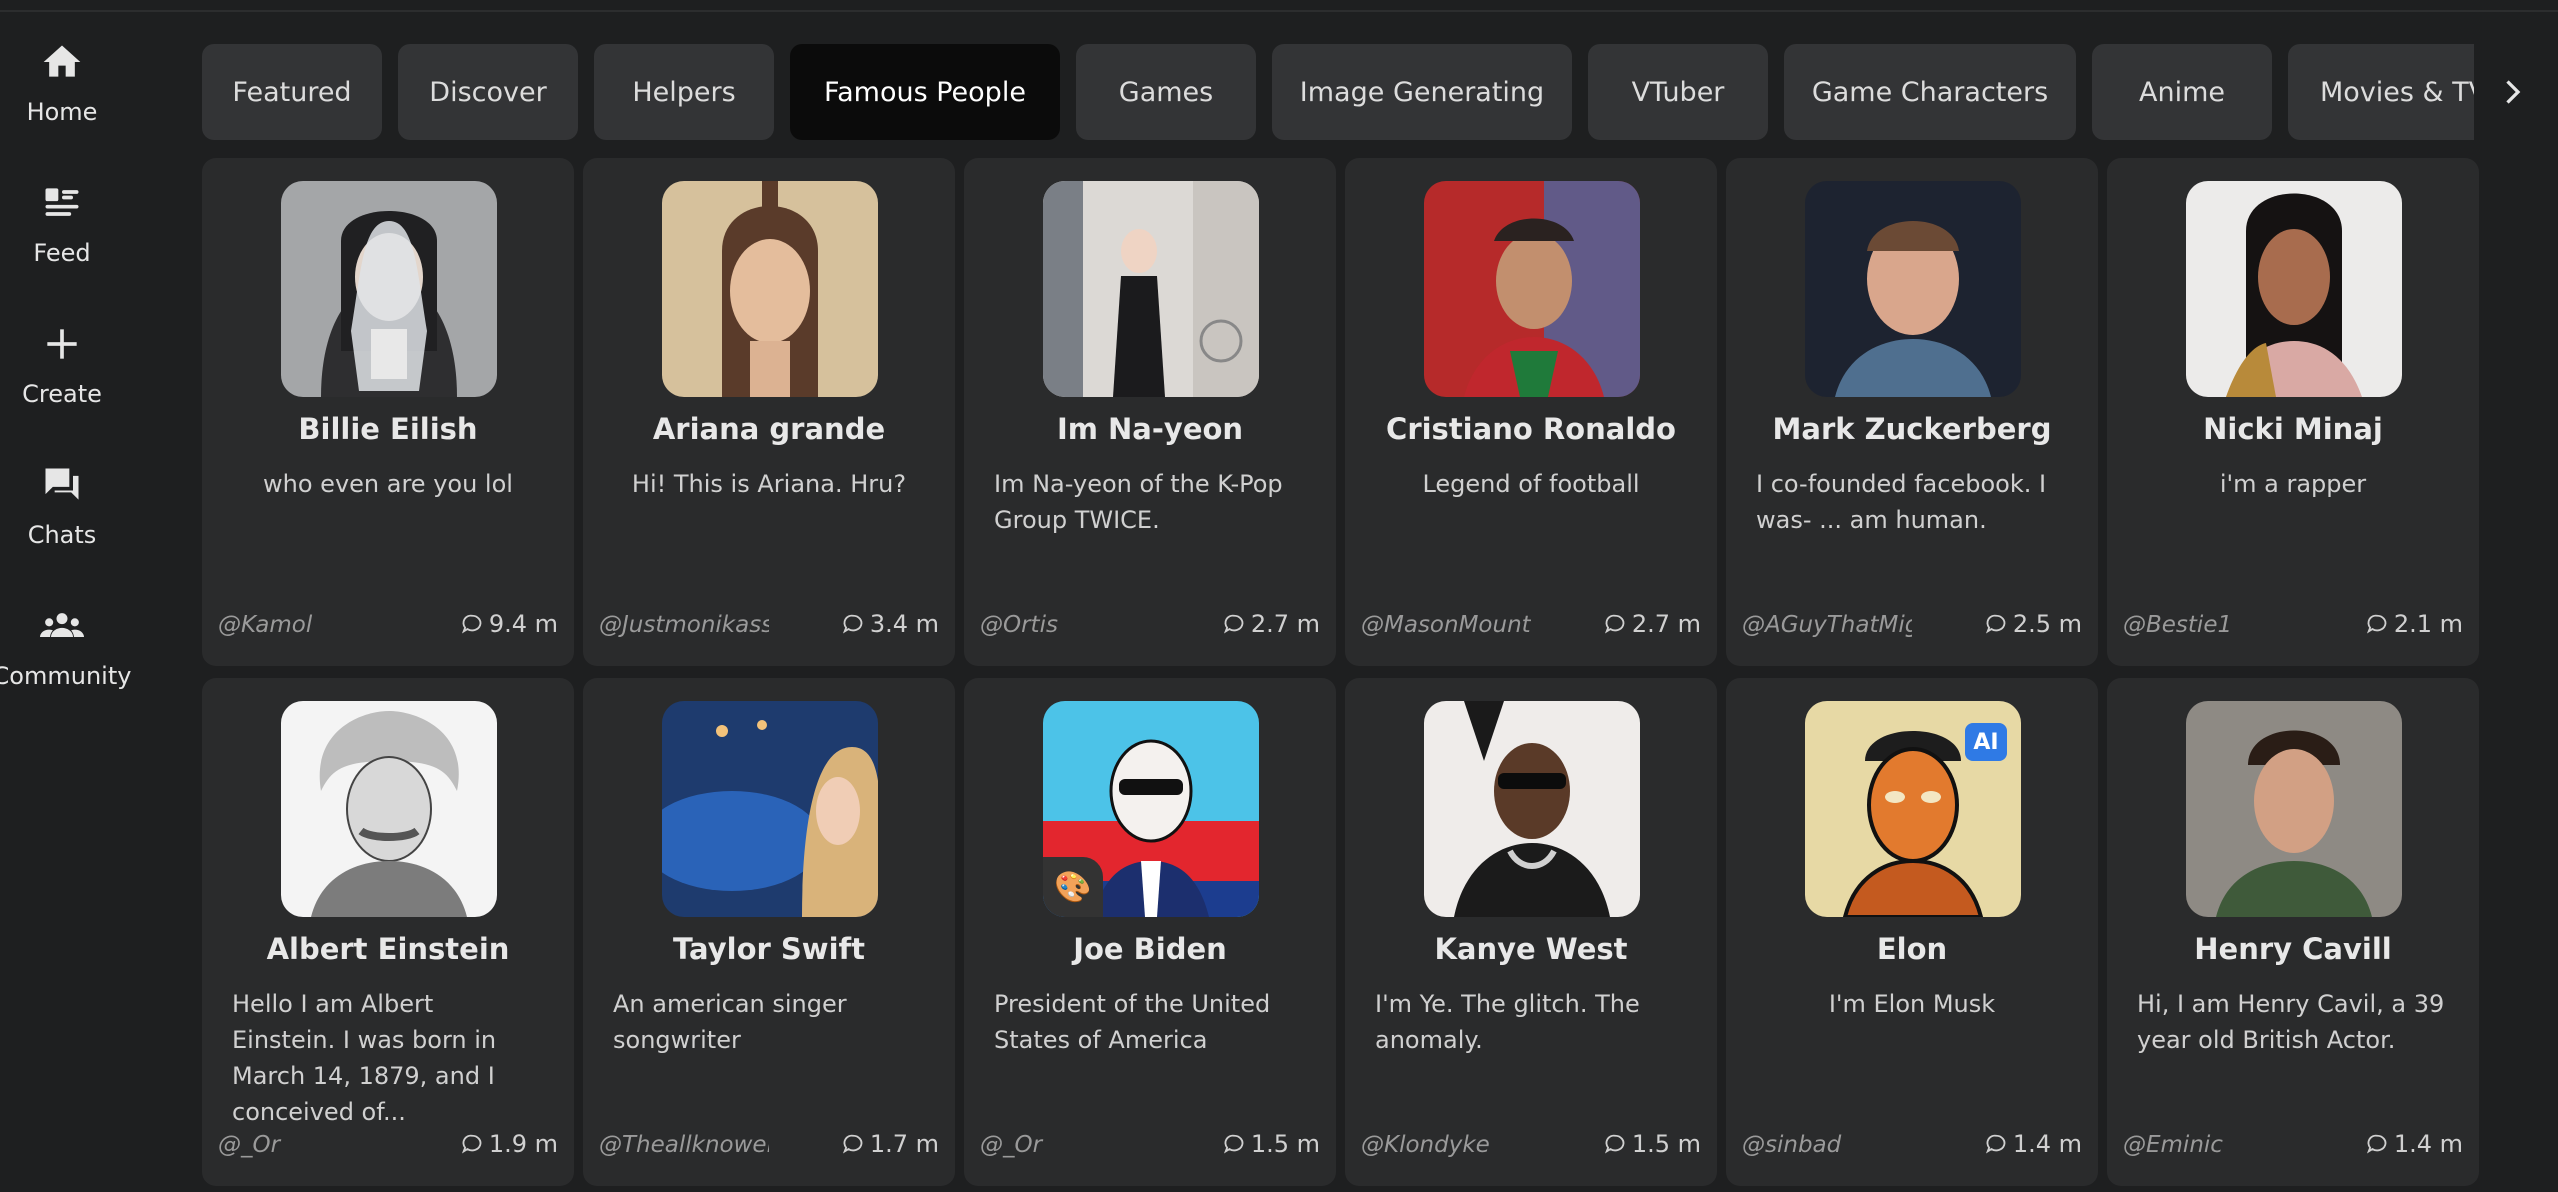 The width and height of the screenshot is (2558, 1192). I want to click on creator-handle: @Klondyke, so click(1446, 1145).